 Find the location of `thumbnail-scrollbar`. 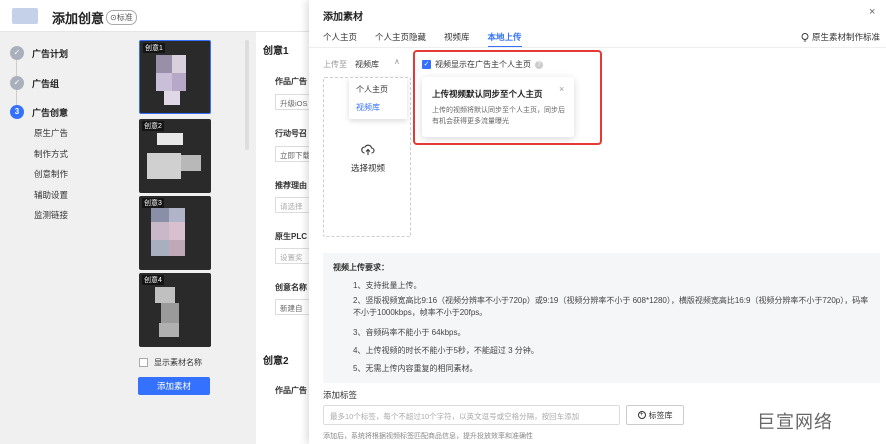

thumbnail-scrollbar is located at coordinates (247, 95).